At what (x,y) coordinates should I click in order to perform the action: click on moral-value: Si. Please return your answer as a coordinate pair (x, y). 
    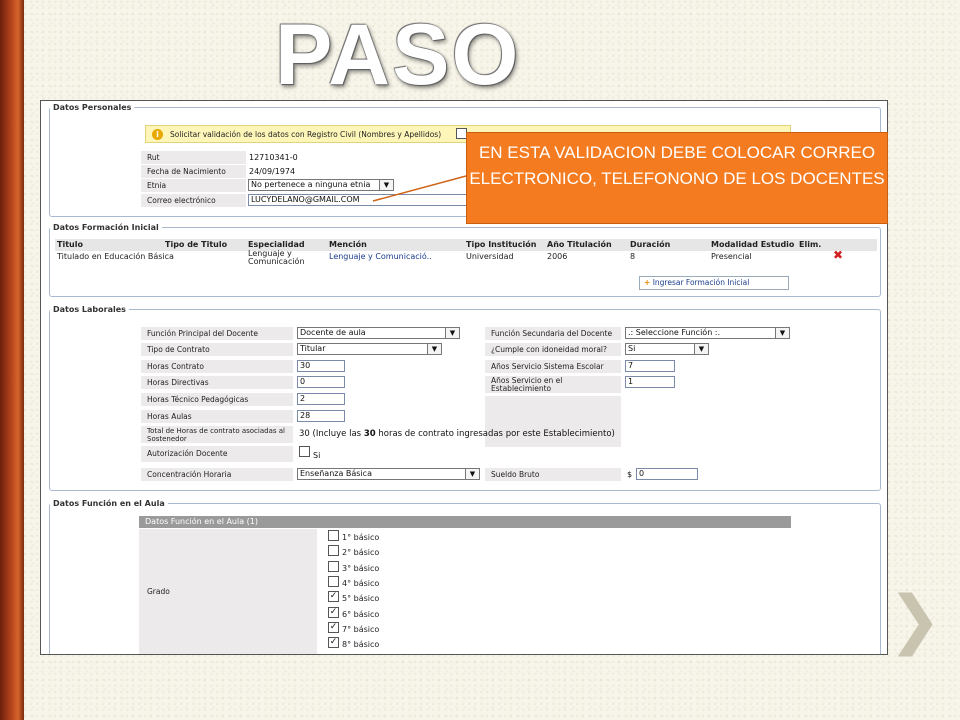
    Looking at the image, I should click on (632, 348).